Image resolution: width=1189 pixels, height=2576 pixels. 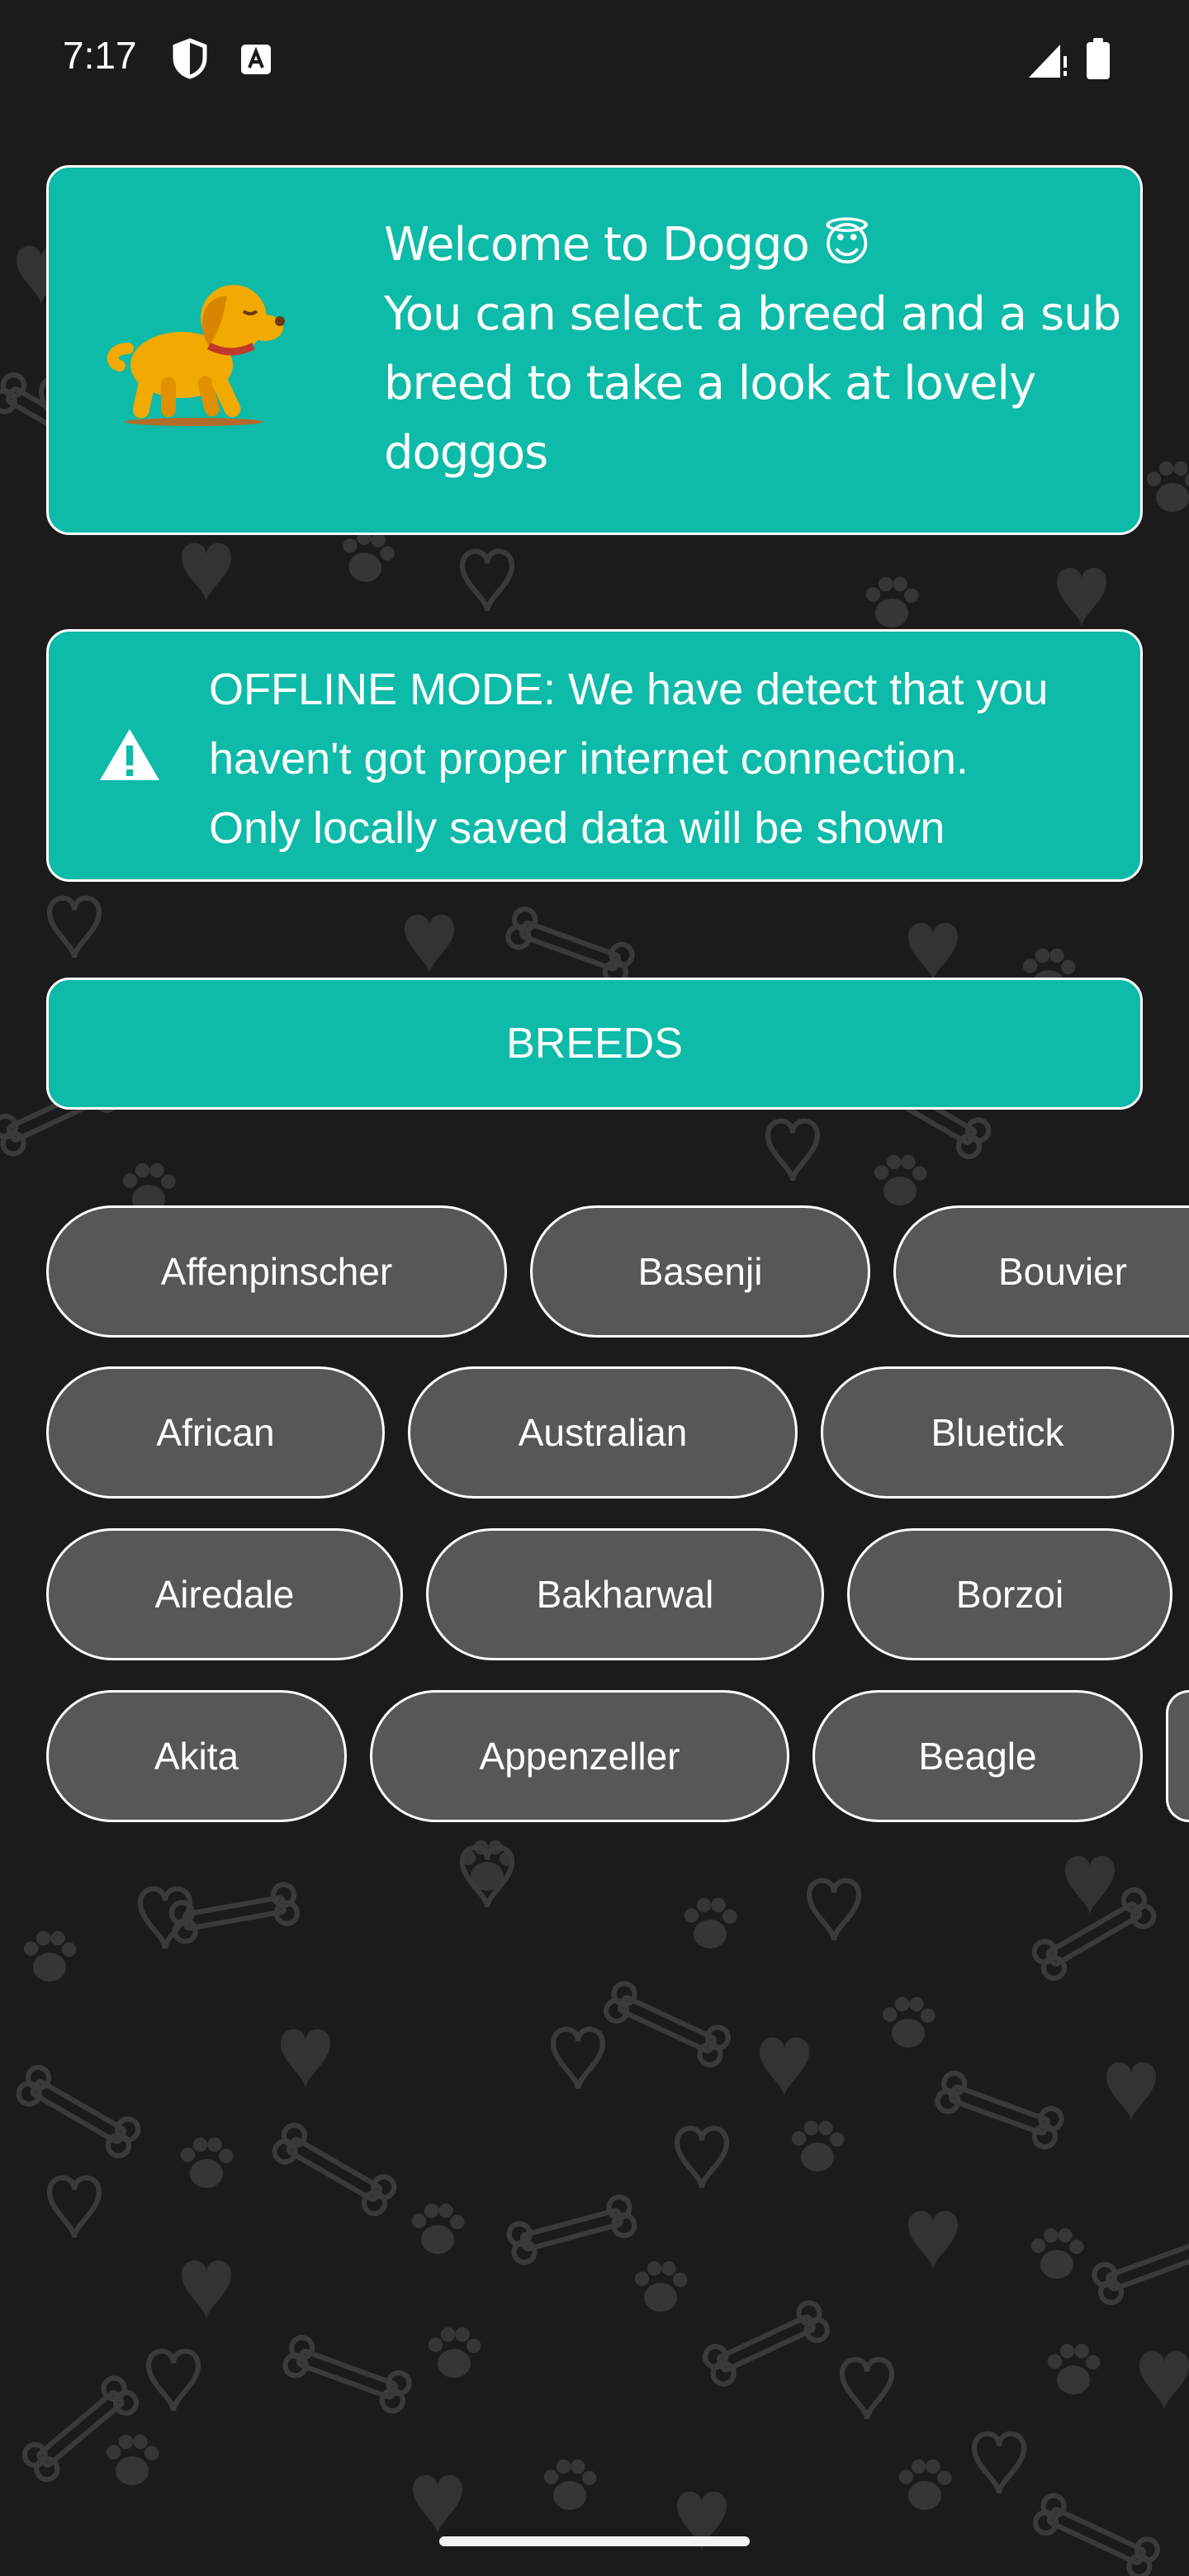 I want to click on breed-chip-label: Appenzeller, so click(x=579, y=1756).